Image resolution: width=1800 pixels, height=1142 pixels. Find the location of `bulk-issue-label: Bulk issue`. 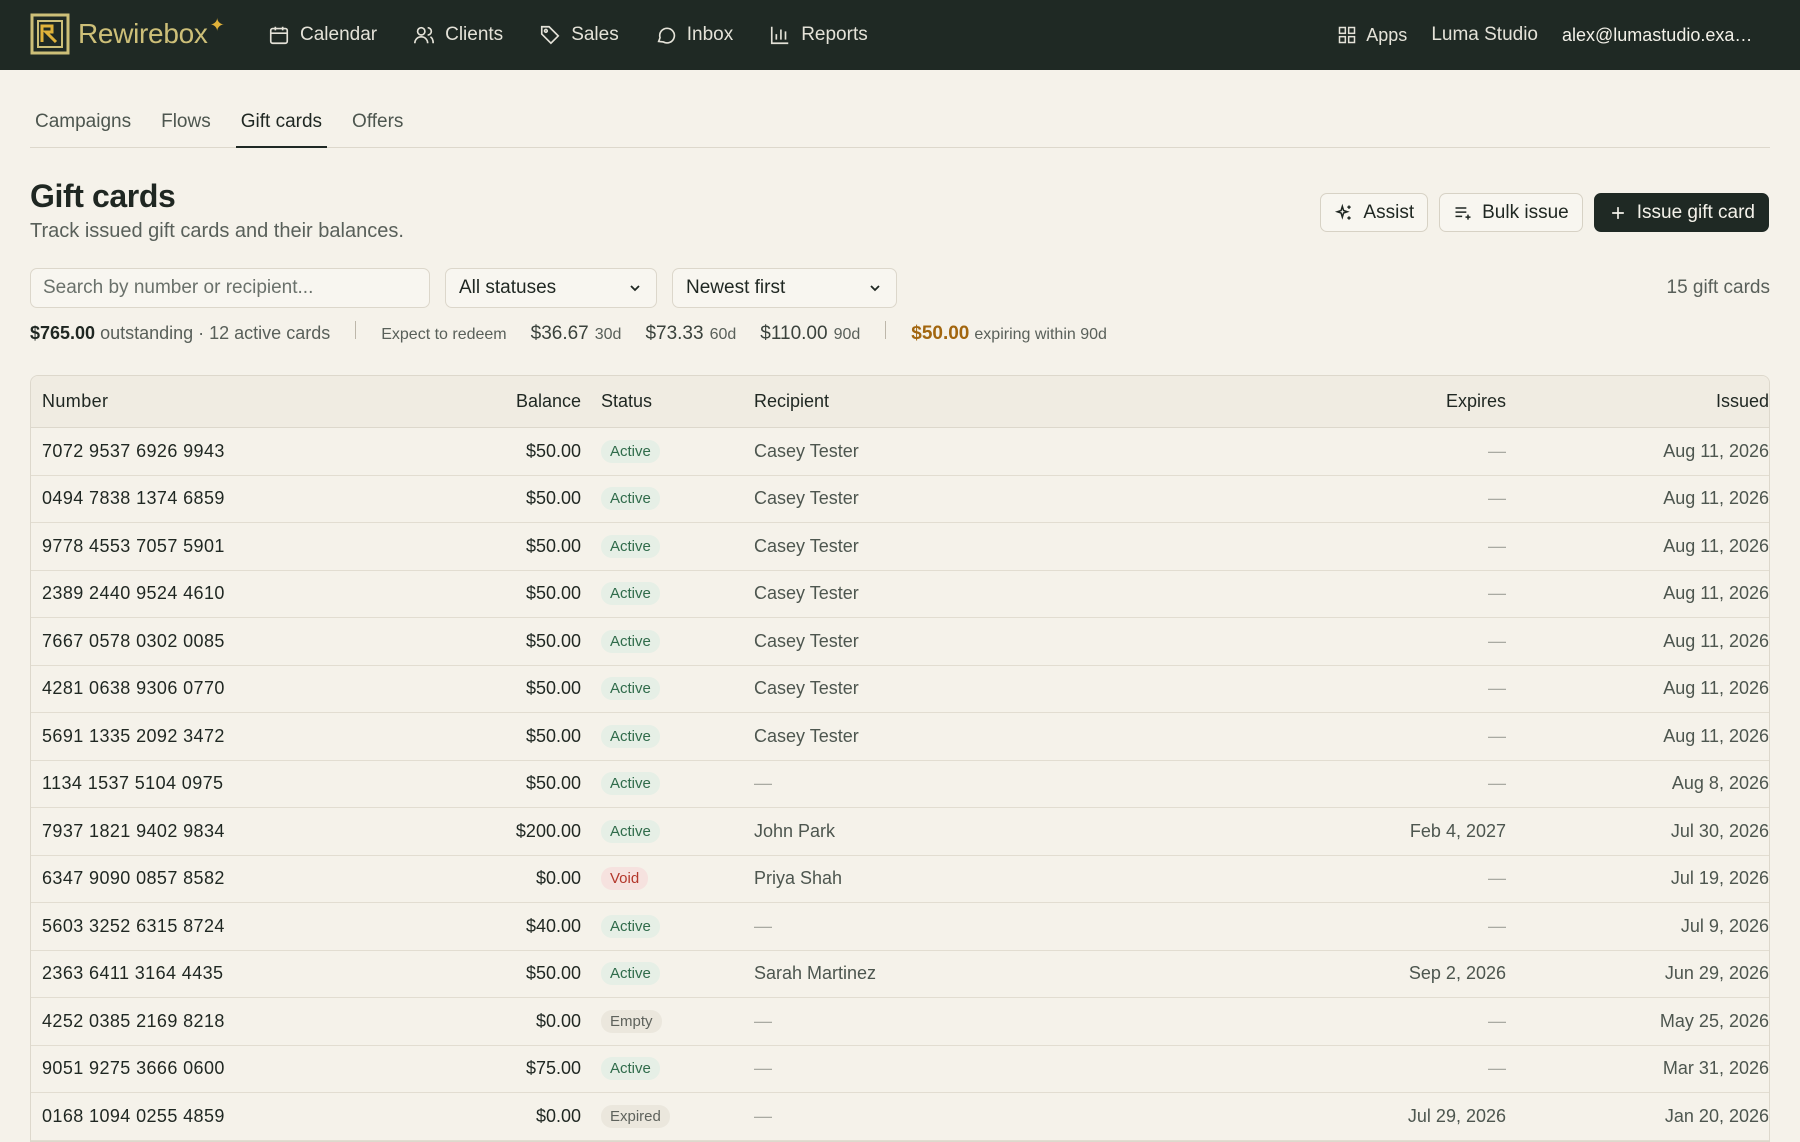

bulk-issue-label: Bulk issue is located at coordinates (1525, 212).